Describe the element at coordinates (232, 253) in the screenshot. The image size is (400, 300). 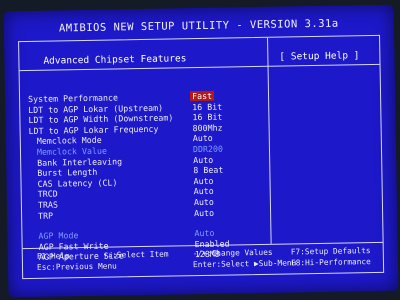
I see `key-change-values: -/+:Change Values` at that location.